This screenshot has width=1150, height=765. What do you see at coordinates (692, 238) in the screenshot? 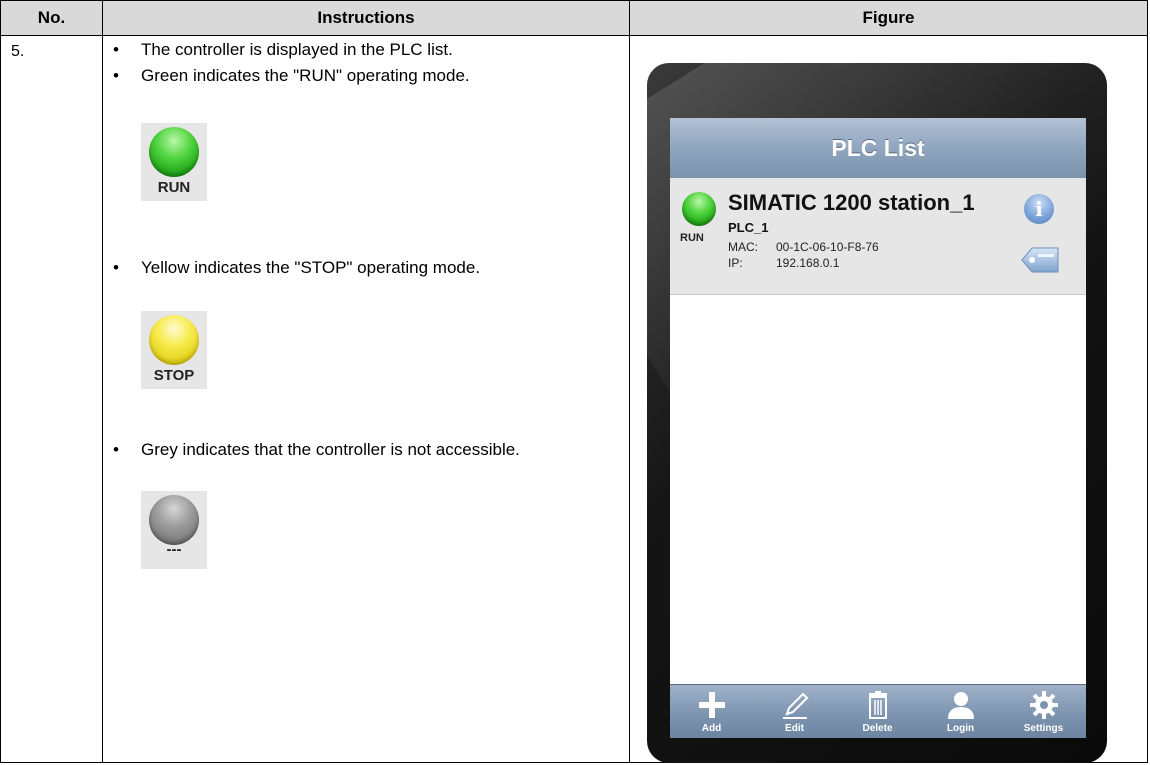
I see `plc-status-label: RUN` at bounding box center [692, 238].